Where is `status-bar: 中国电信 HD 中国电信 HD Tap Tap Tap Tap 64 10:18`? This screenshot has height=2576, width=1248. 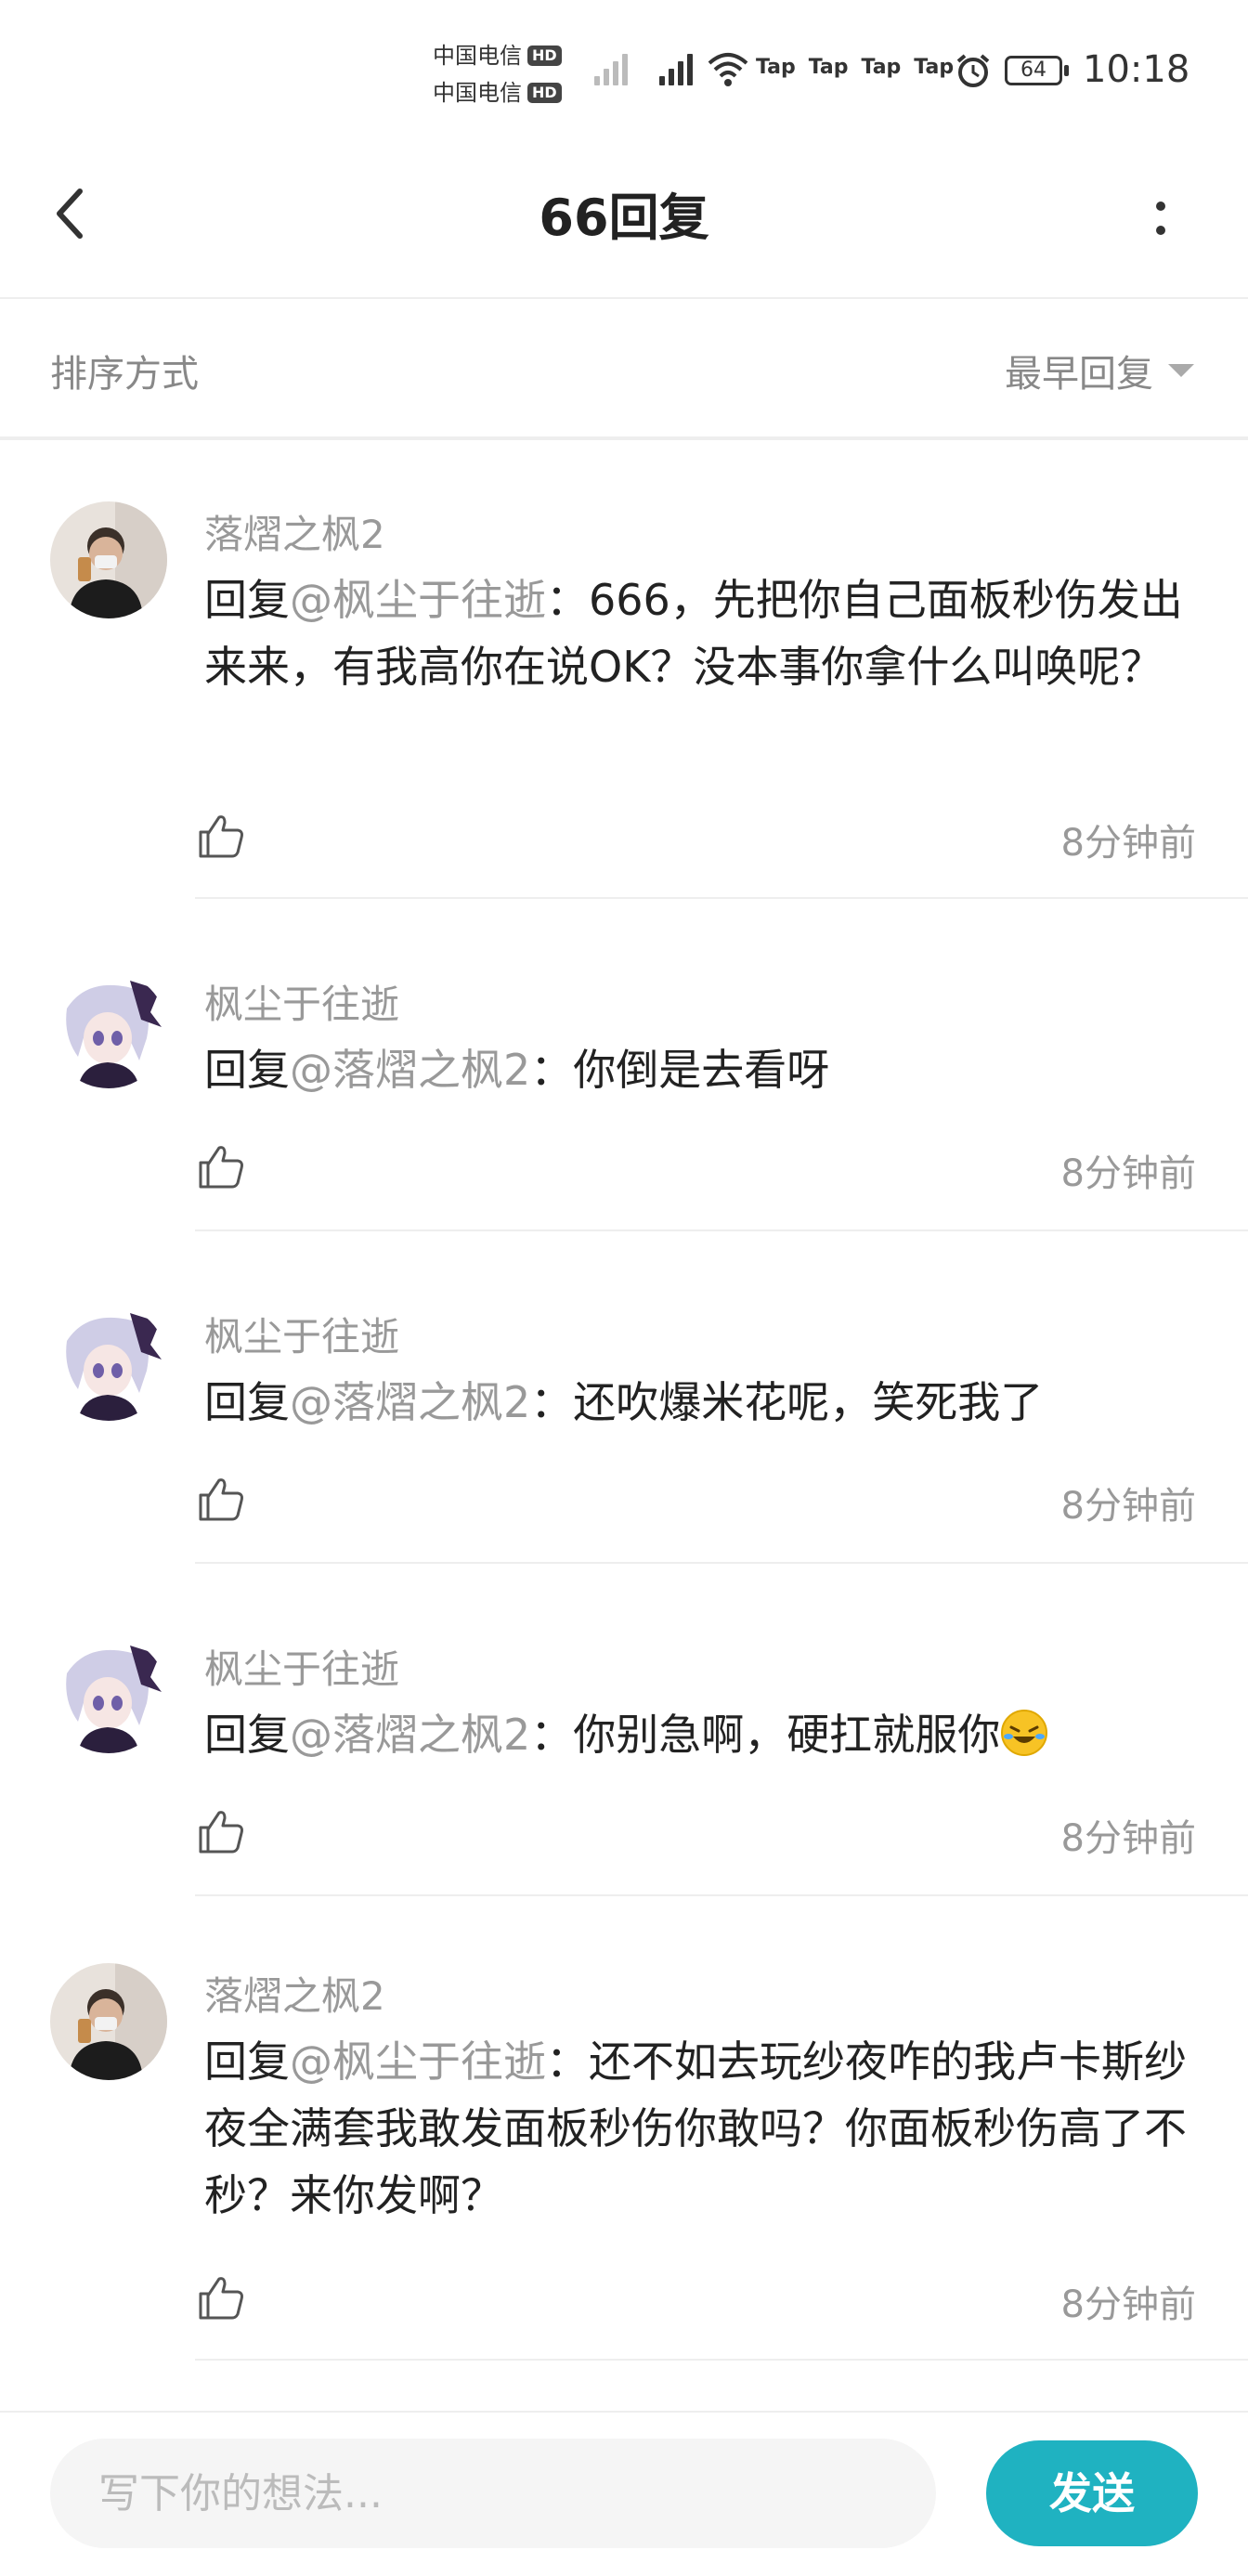 status-bar: 中国电信 HD 中国电信 HD Tap Tap Tap Tap 64 10:18 is located at coordinates (624, 69).